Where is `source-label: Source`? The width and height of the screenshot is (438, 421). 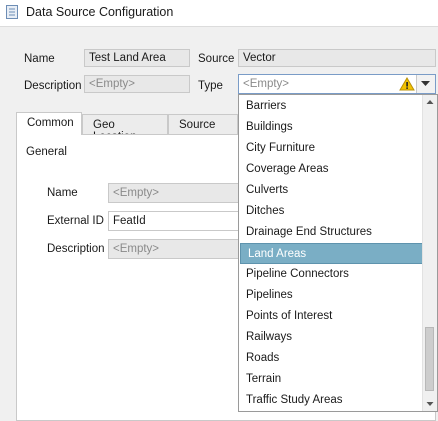 source-label: Source is located at coordinates (216, 59).